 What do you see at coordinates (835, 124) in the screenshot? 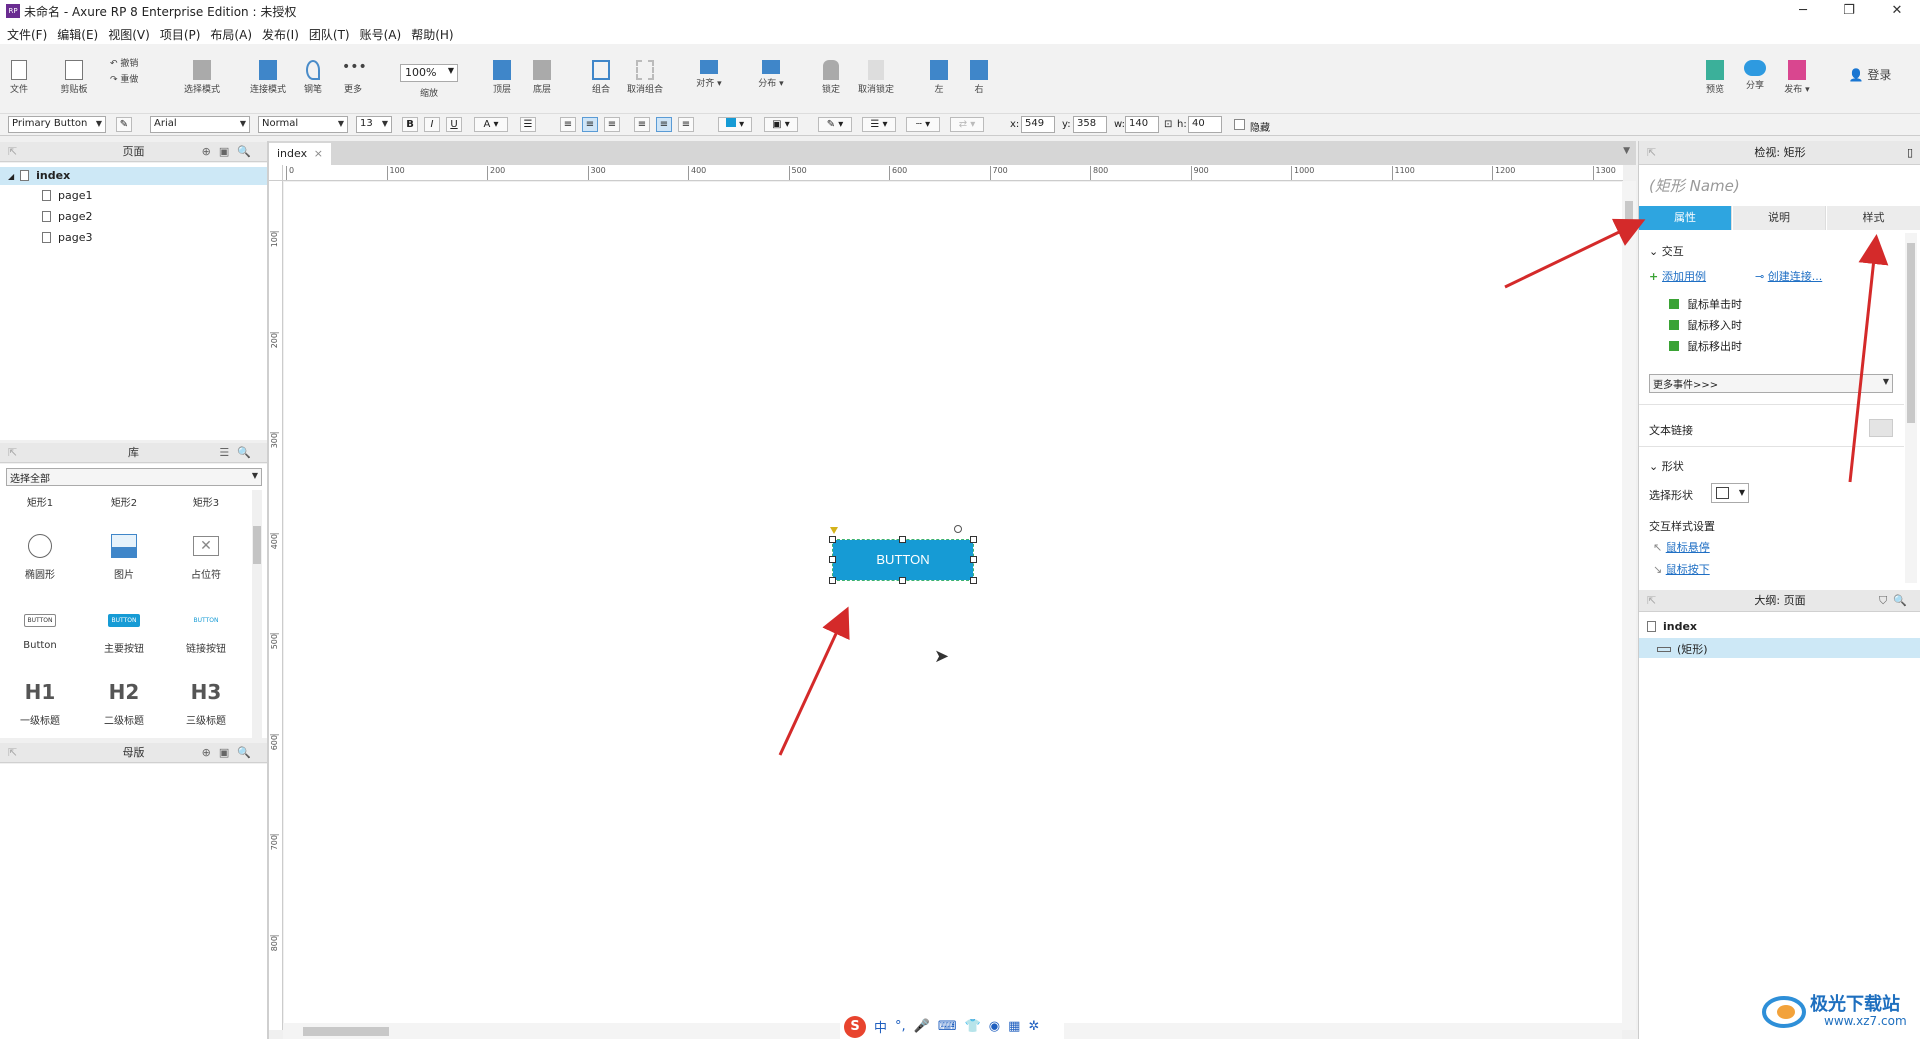
I see `line-color-button: ✎ ▾` at bounding box center [835, 124].